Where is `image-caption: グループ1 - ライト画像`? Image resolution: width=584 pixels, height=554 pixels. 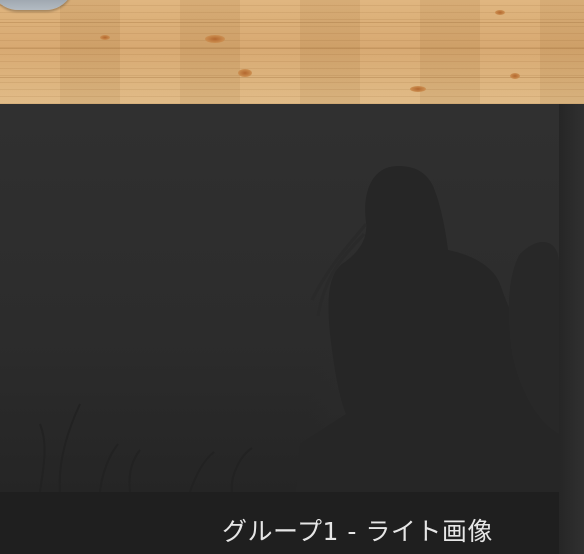 image-caption: グループ1 - ライト画像 is located at coordinates (357, 531).